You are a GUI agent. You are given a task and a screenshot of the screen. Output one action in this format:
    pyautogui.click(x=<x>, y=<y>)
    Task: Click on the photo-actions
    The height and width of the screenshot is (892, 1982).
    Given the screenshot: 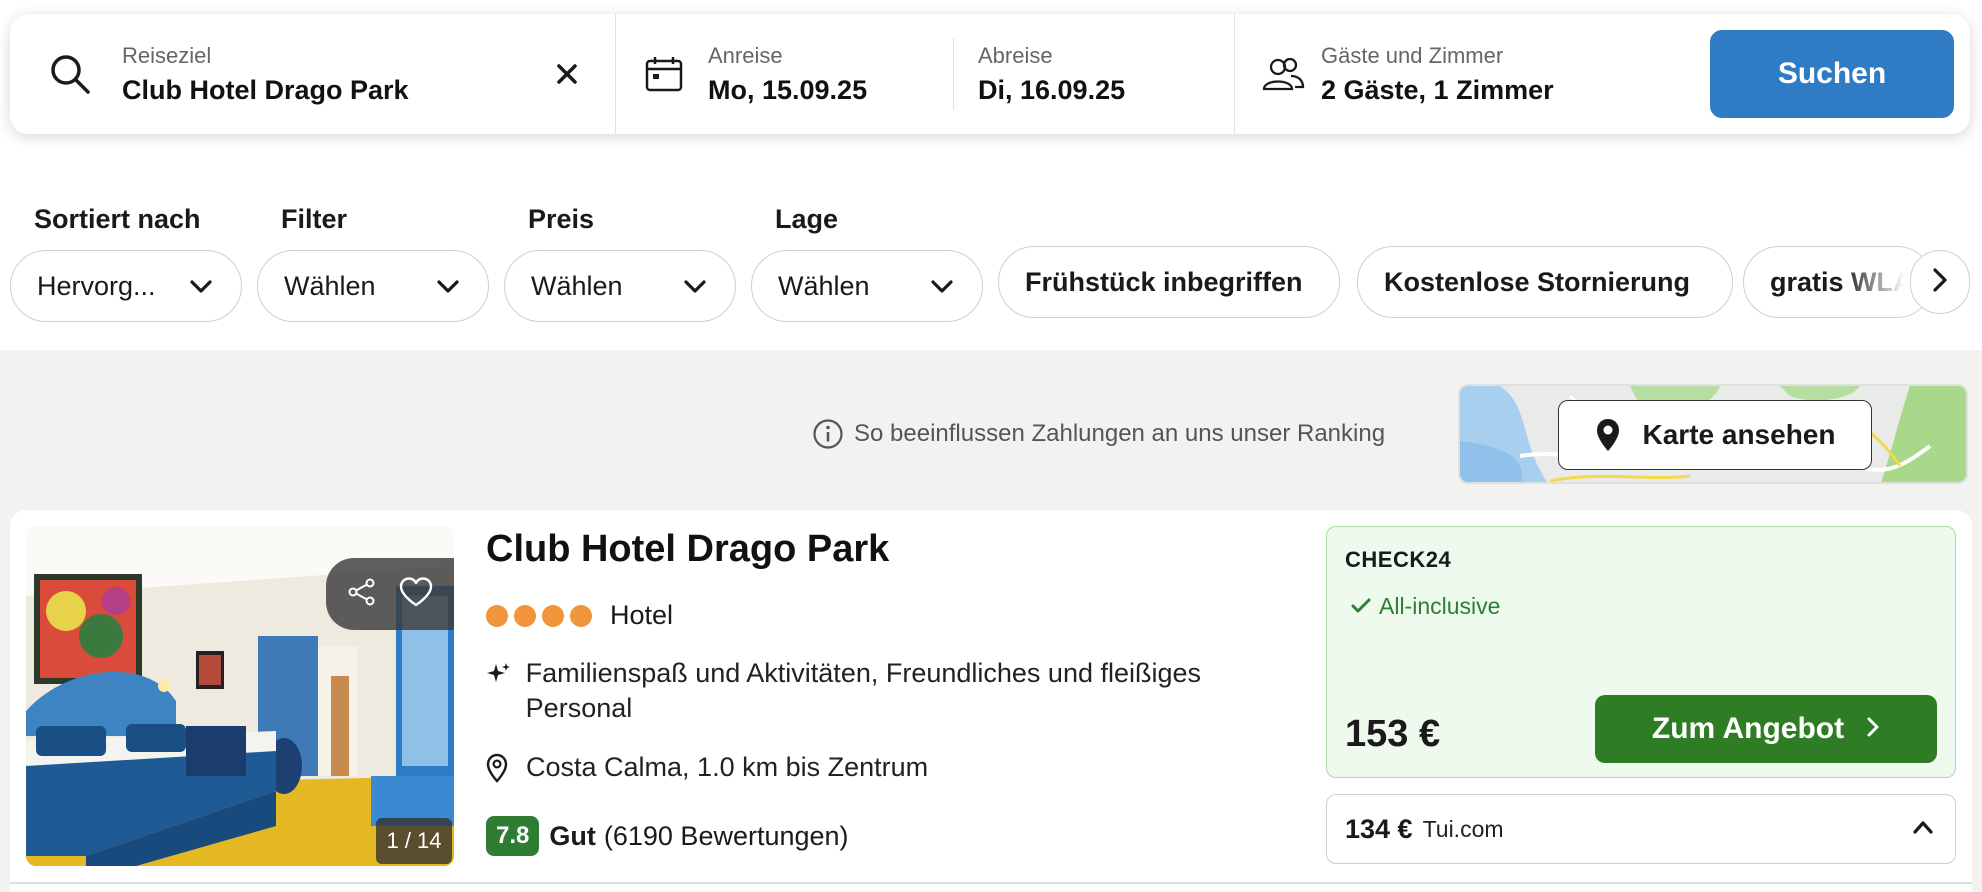 What is the action you would take?
    pyautogui.click(x=390, y=594)
    